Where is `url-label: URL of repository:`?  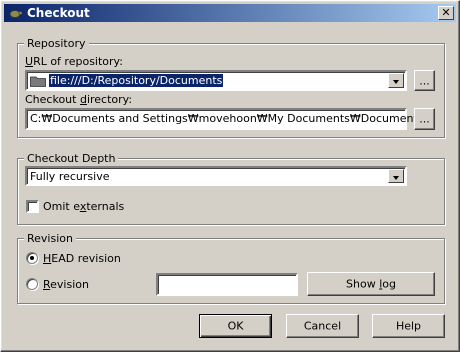
url-label: URL of repository: is located at coordinates (74, 61).